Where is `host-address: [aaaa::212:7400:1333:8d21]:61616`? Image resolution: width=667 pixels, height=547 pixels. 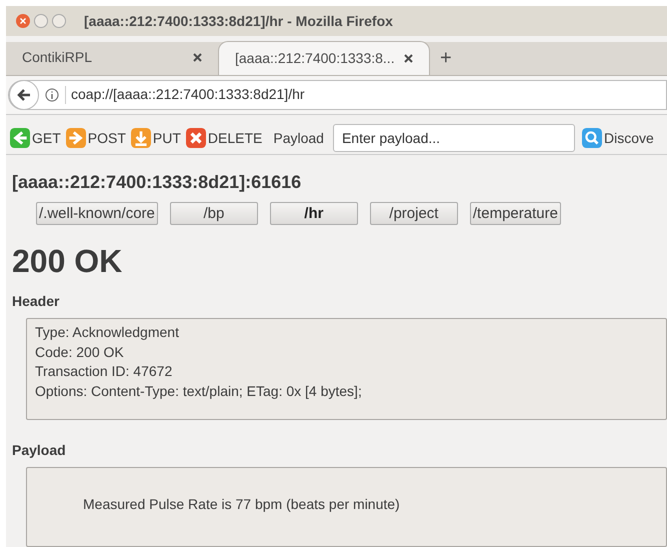 host-address: [aaaa::212:7400:1333:8d21]:61616 is located at coordinates (157, 182).